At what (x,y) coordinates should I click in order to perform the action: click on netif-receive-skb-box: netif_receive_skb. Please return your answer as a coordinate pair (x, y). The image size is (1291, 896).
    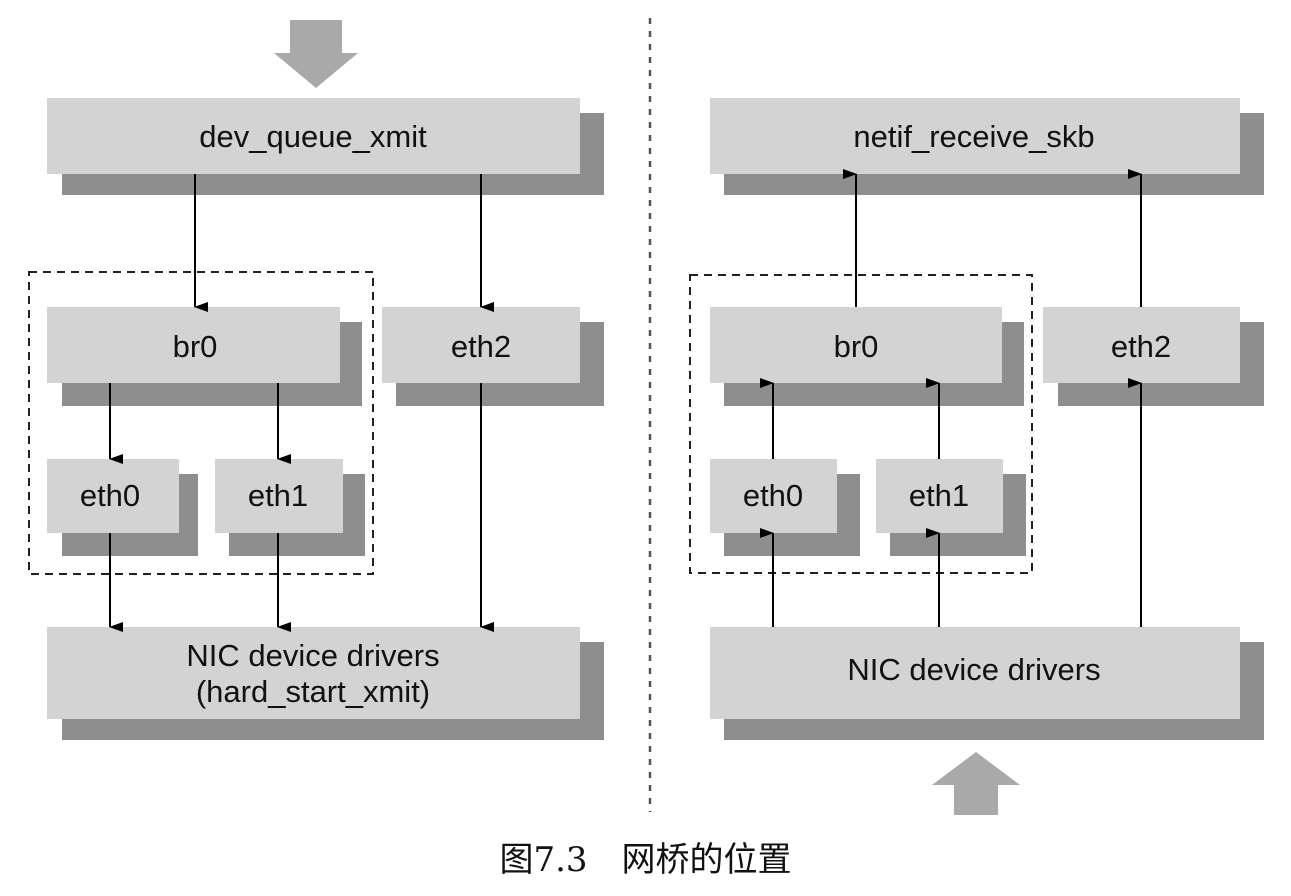
    Looking at the image, I should click on (987, 146).